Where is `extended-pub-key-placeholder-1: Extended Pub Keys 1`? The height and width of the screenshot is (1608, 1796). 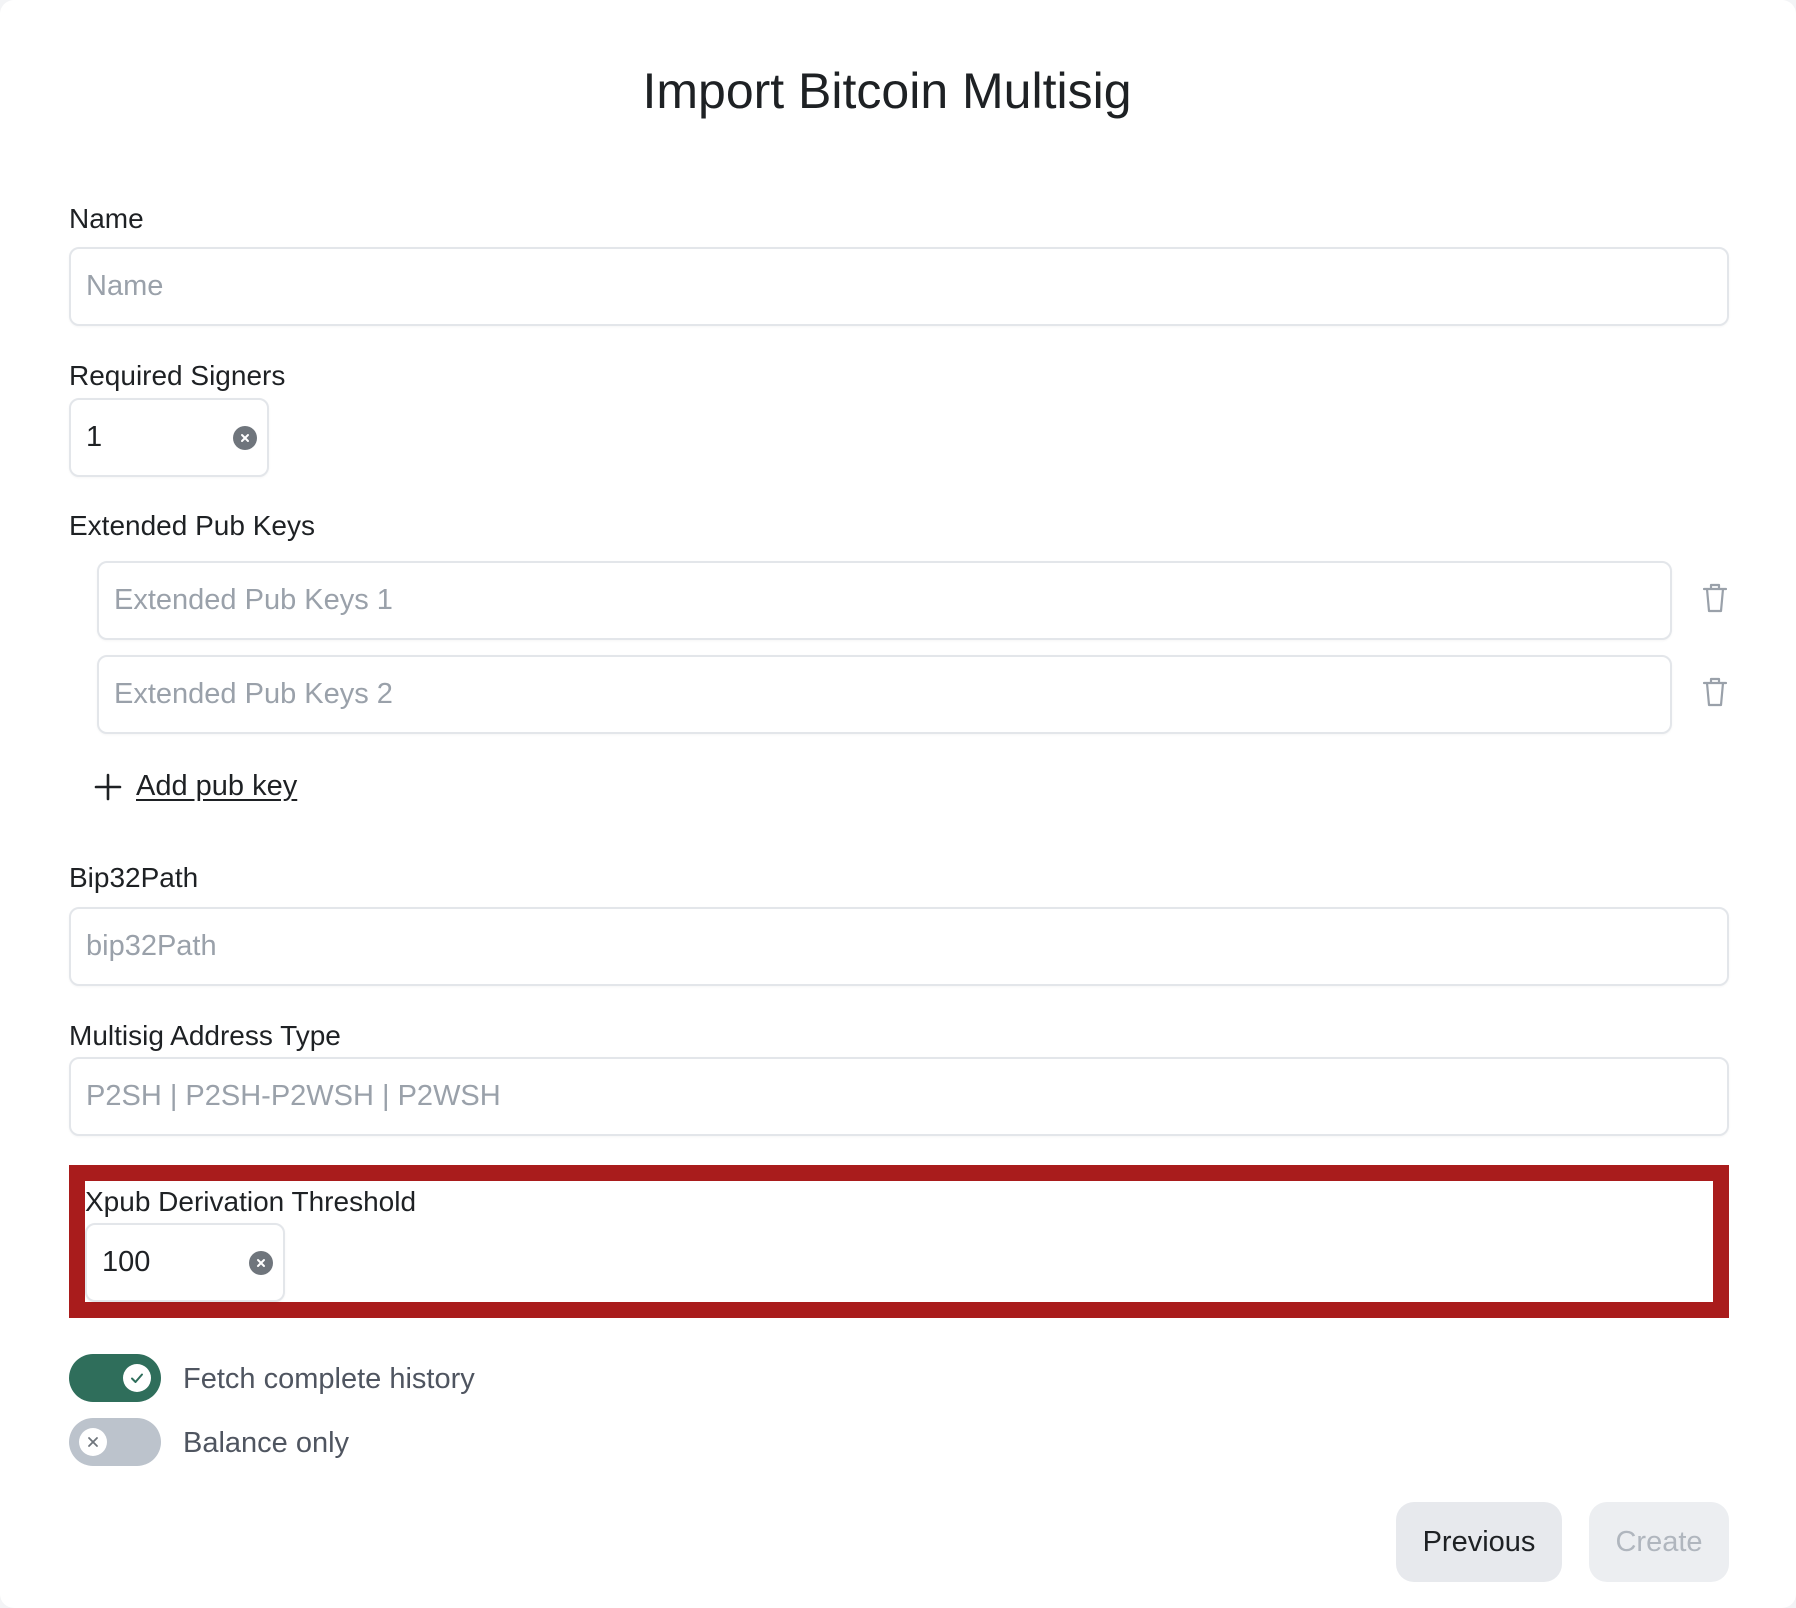 extended-pub-key-placeholder-1: Extended Pub Keys 1 is located at coordinates (253, 600).